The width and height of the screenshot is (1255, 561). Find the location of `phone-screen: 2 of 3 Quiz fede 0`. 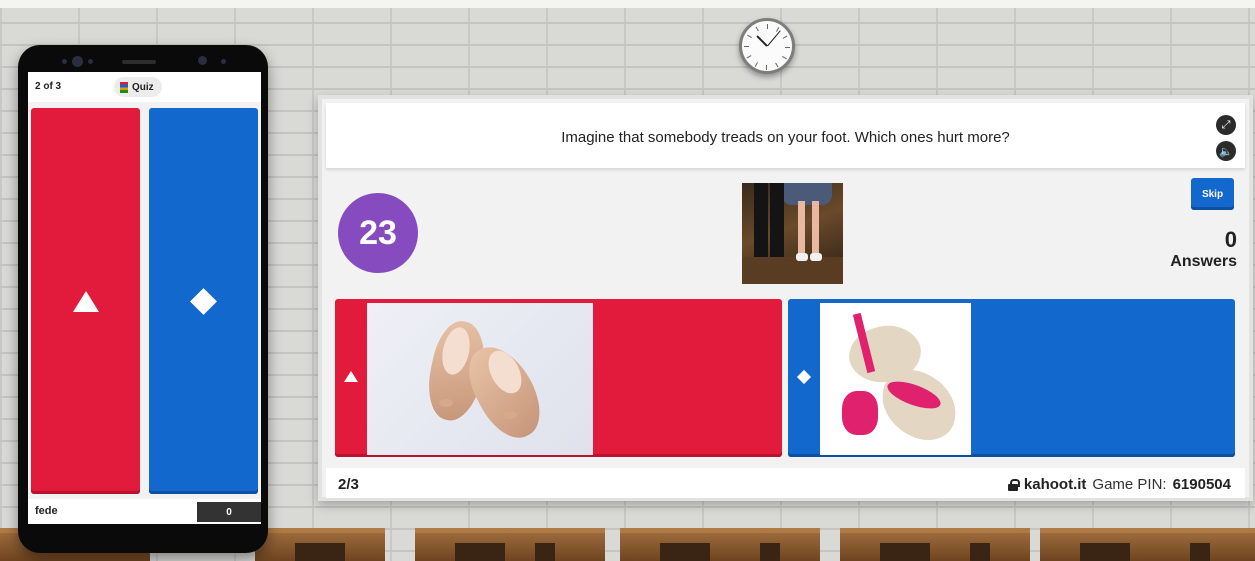

phone-screen: 2 of 3 Quiz fede 0 is located at coordinates (144, 298).